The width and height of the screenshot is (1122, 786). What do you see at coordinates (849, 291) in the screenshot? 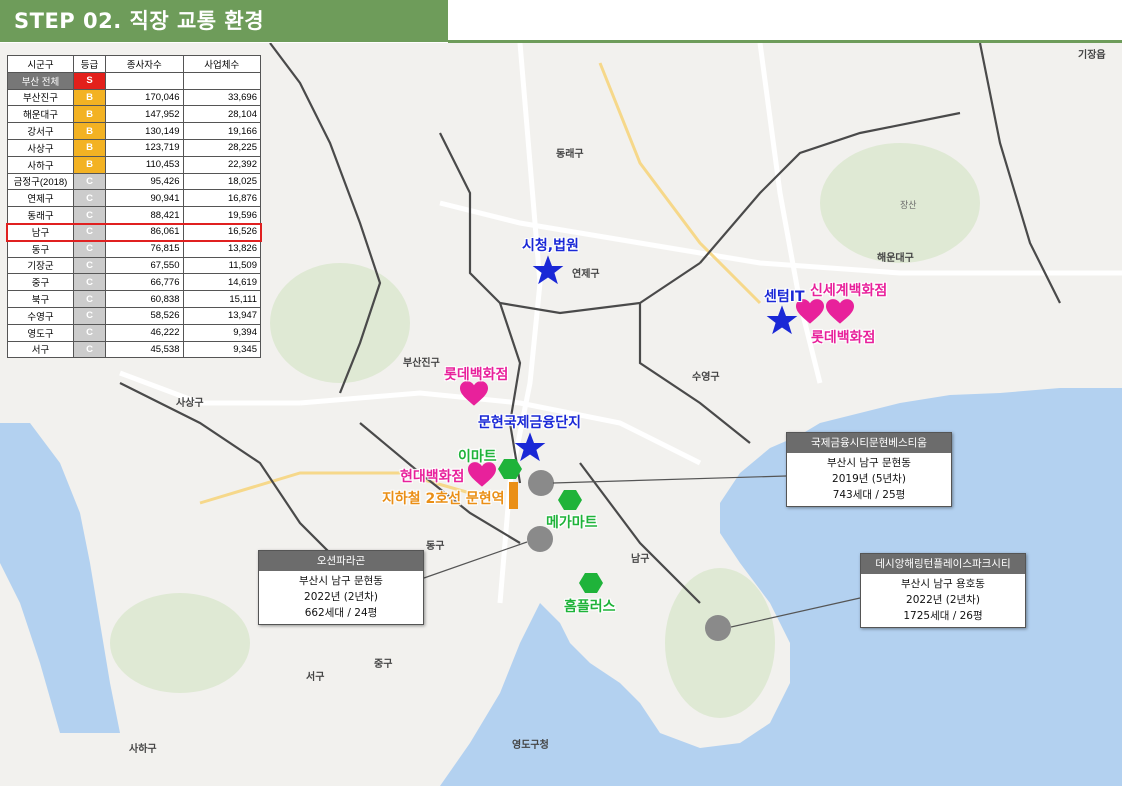
I see `pin-label-shinsegae: 신세계백화점` at bounding box center [849, 291].